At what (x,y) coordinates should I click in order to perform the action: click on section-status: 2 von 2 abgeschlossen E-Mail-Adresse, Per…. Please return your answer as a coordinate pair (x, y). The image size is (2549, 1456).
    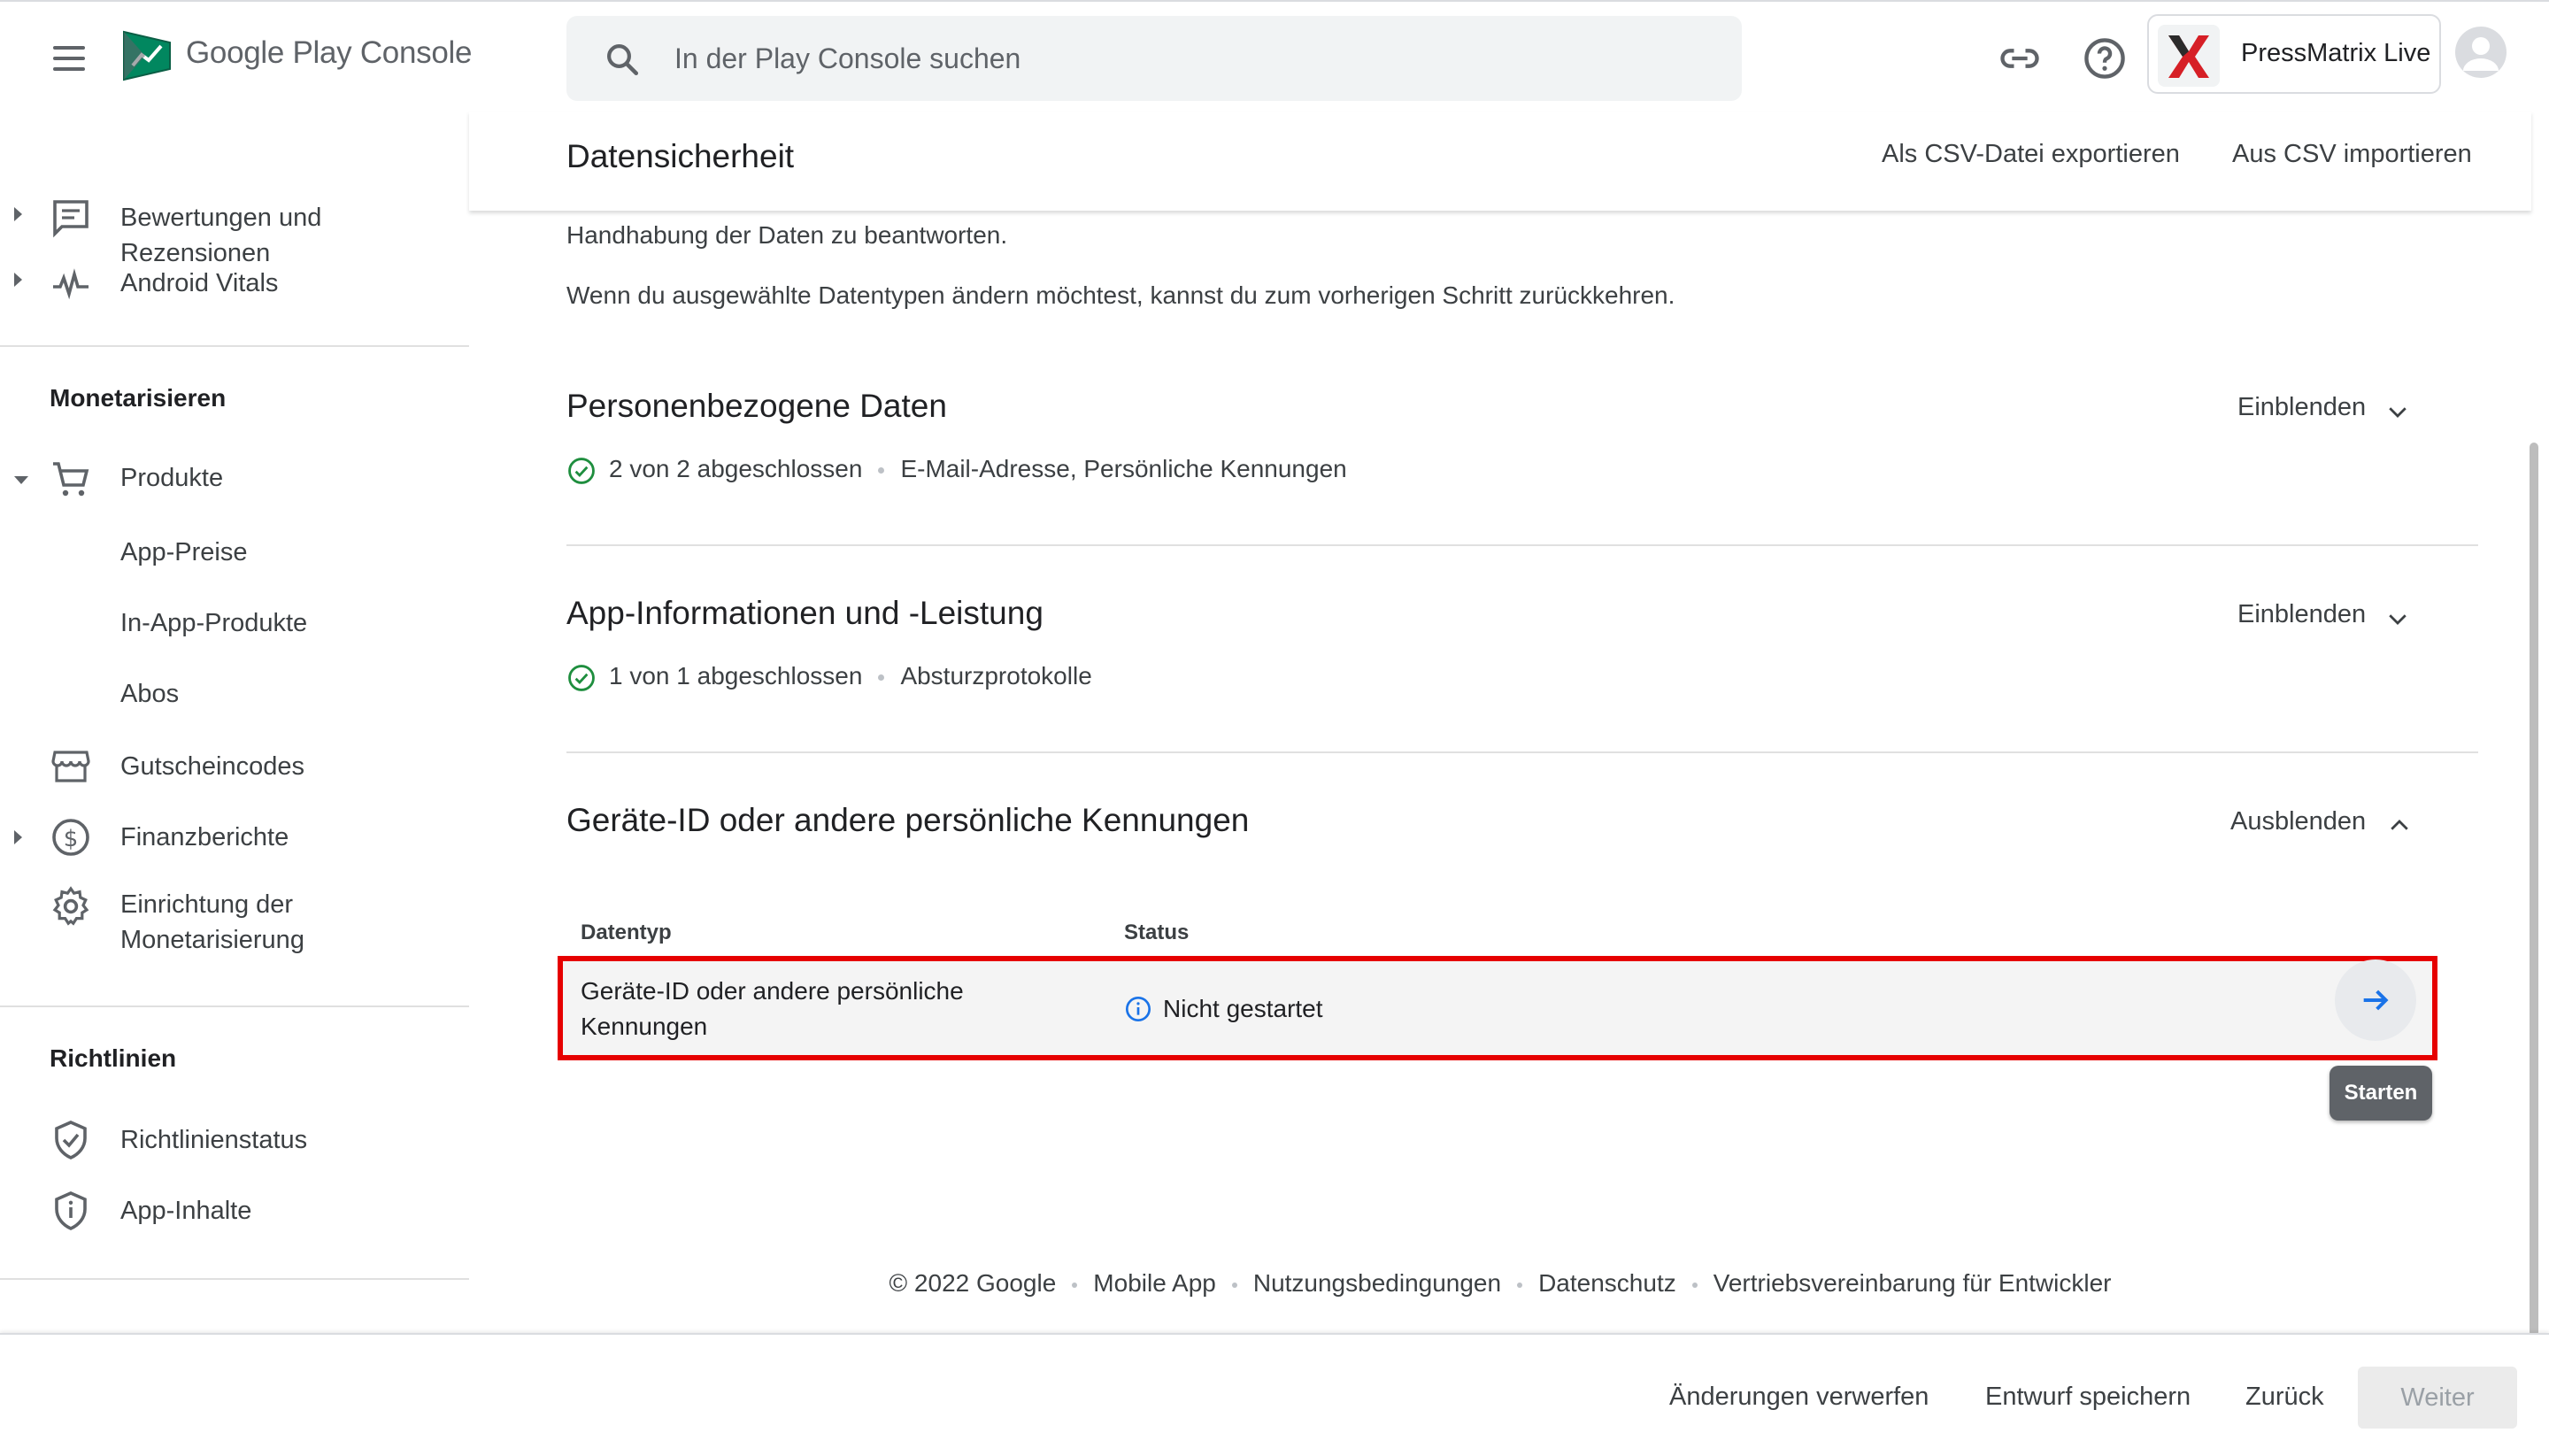
    Looking at the image, I should click on (957, 470).